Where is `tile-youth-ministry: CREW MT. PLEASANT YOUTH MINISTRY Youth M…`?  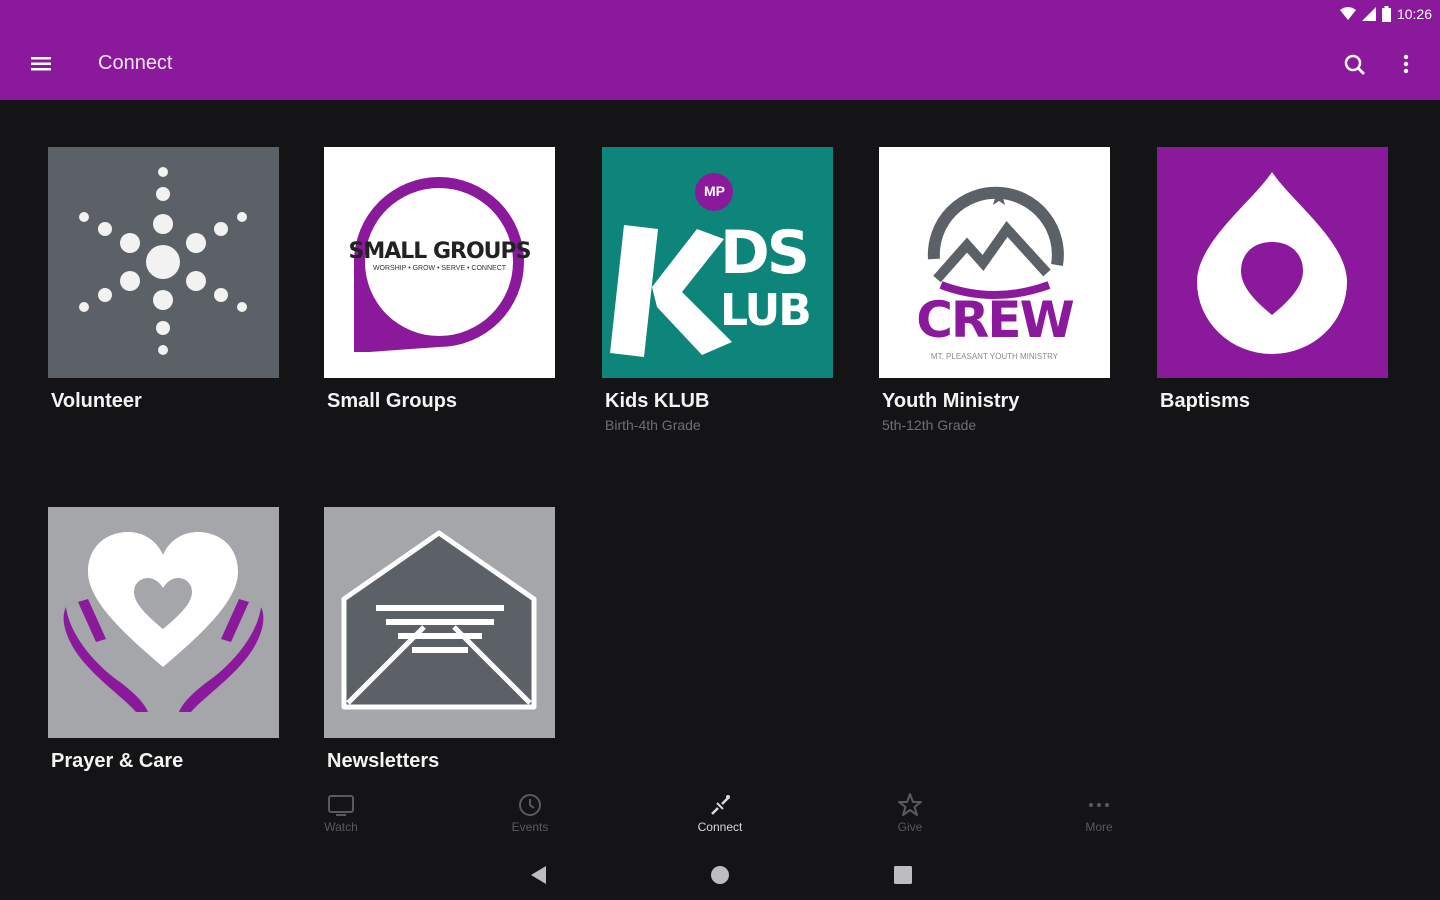
tile-youth-ministry: CREW MT. PLEASANT YOUTH MINISTRY Youth M… is located at coordinates (994, 290).